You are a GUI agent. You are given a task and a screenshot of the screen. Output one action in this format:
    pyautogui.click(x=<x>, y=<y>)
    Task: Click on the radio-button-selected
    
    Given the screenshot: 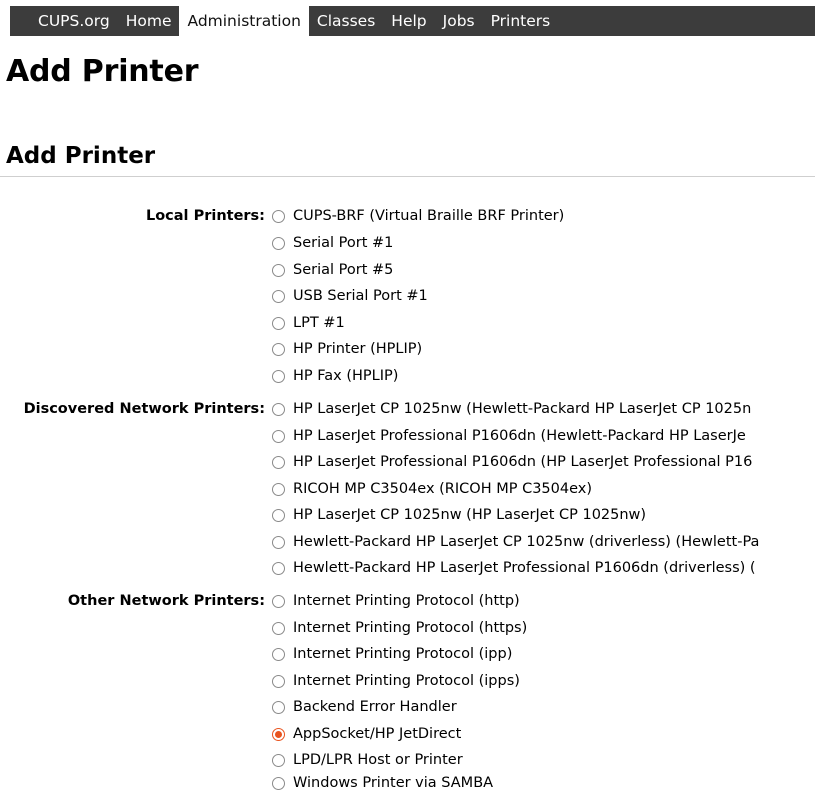 What is the action you would take?
    pyautogui.click(x=278, y=734)
    